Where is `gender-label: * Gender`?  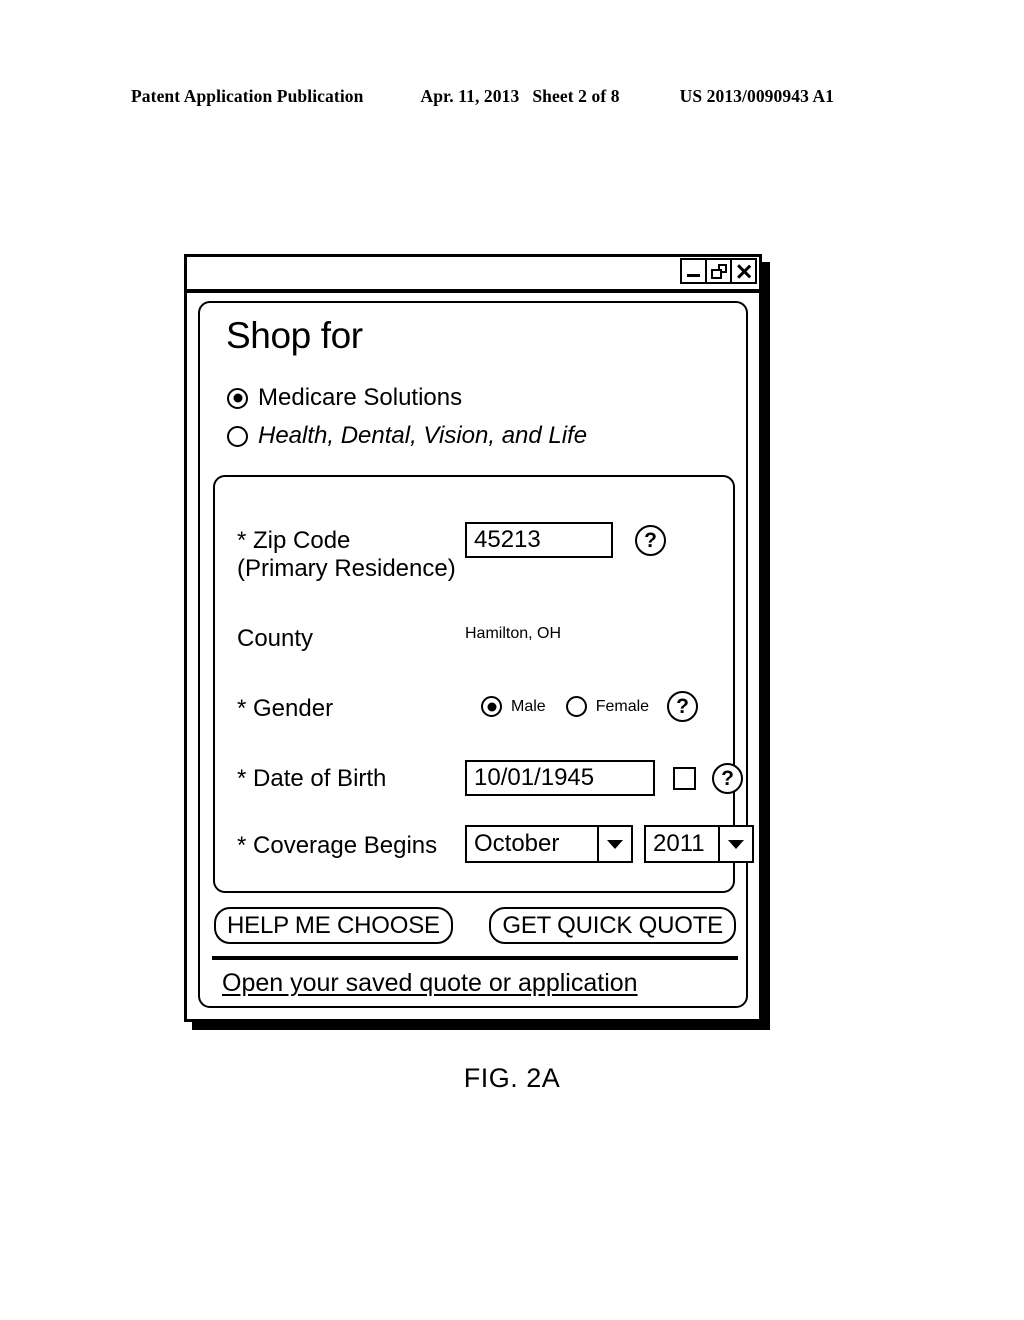 gender-label: * Gender is located at coordinates (285, 708).